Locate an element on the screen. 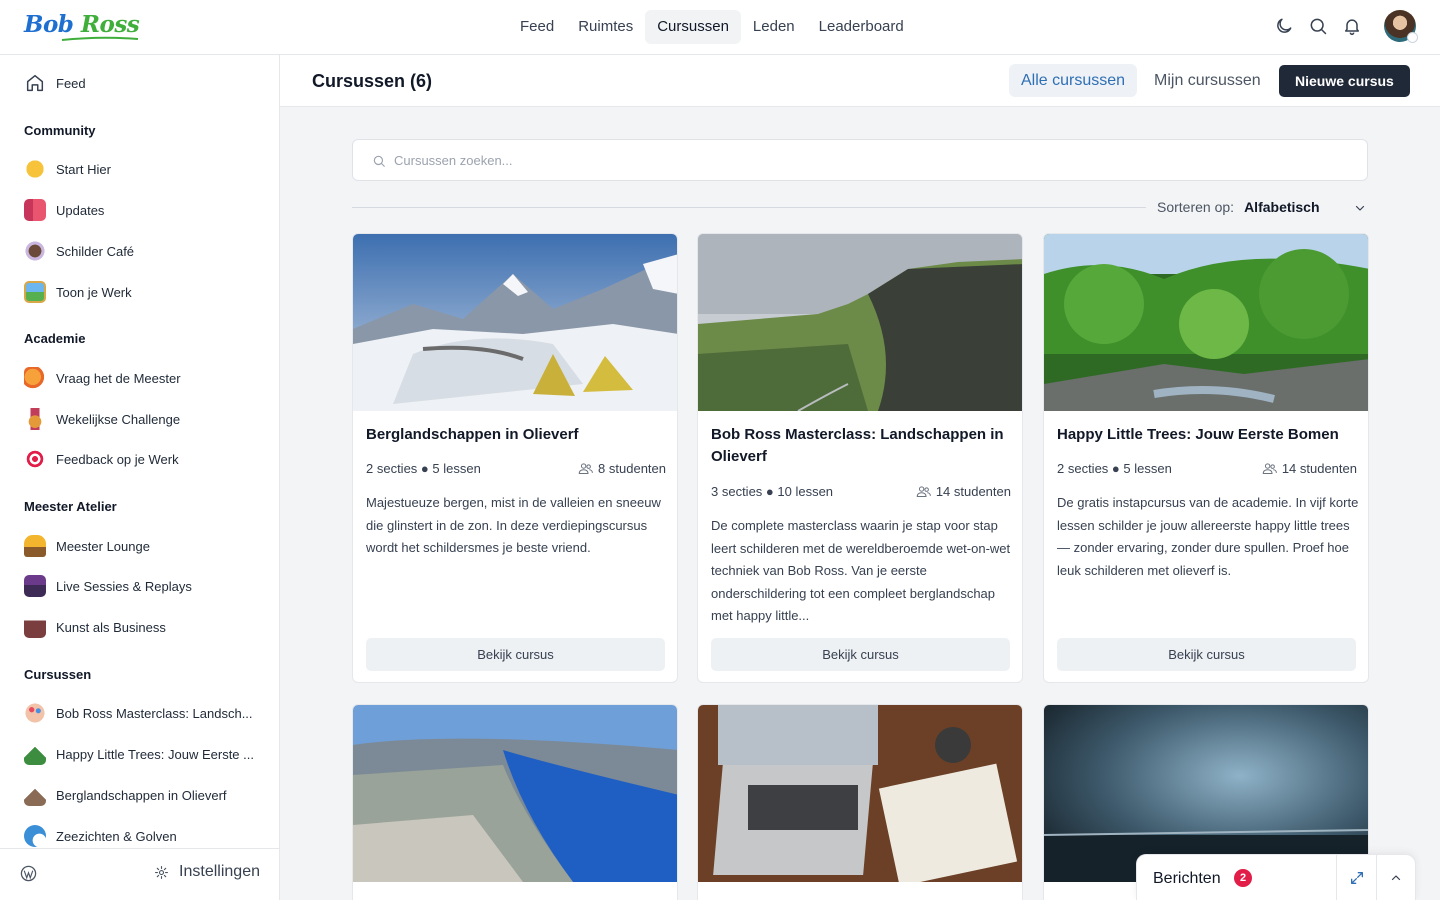  sidebar-item-live-sessies: Live Sessies & Replays is located at coordinates (108, 586).